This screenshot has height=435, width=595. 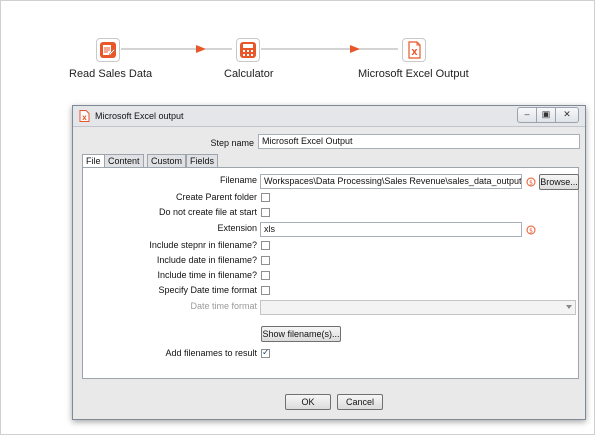 What do you see at coordinates (238, 180) in the screenshot?
I see `filename-label: Filename` at bounding box center [238, 180].